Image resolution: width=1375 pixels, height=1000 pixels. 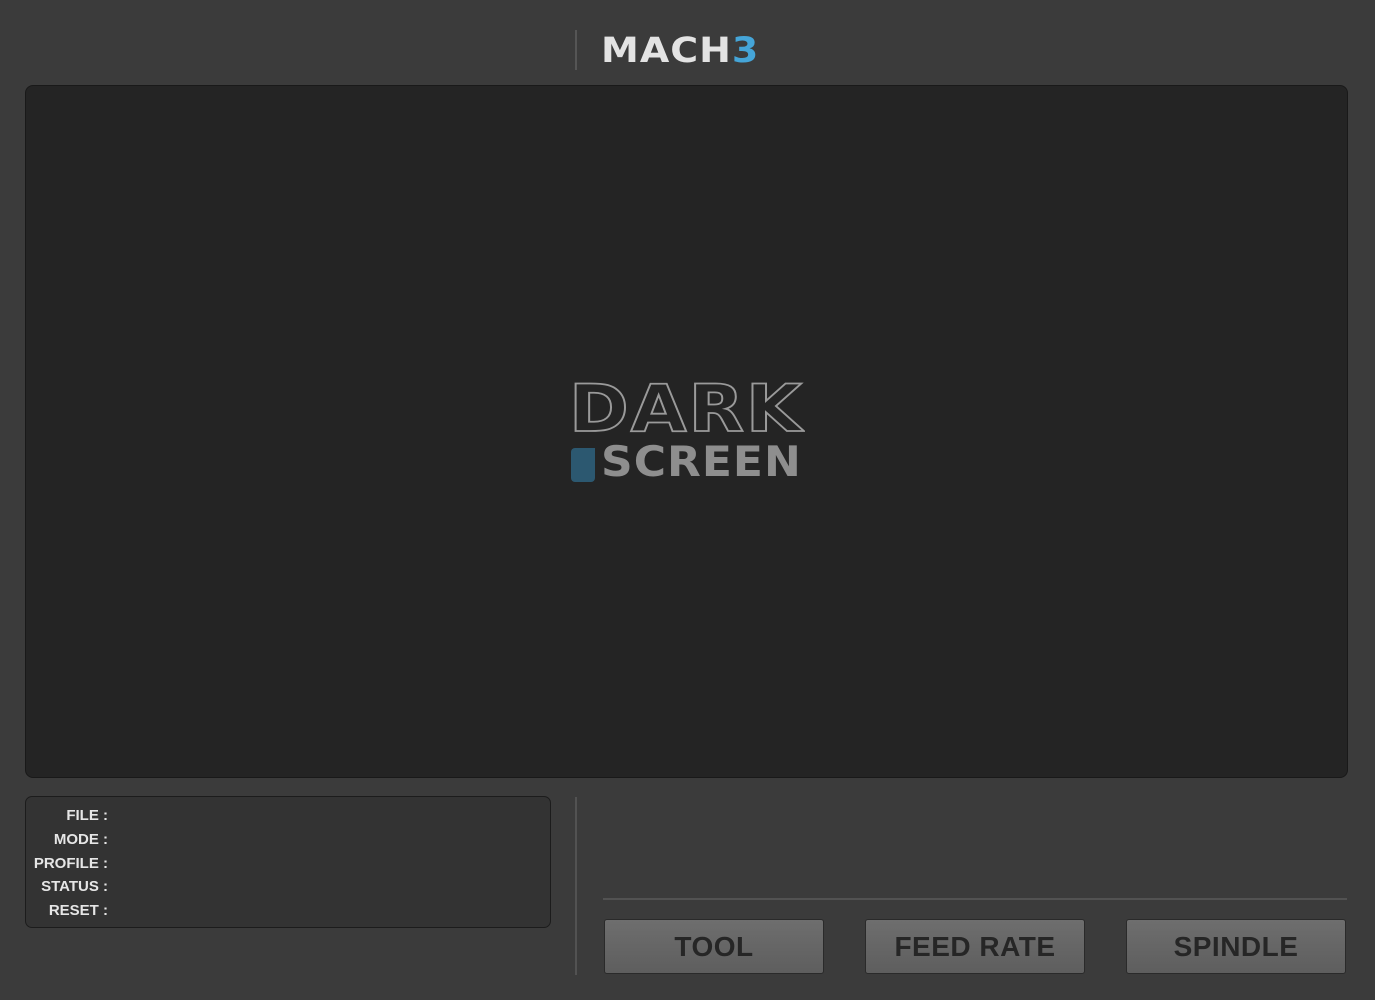 What do you see at coordinates (87, 815) in the screenshot?
I see `file-label: FILE :` at bounding box center [87, 815].